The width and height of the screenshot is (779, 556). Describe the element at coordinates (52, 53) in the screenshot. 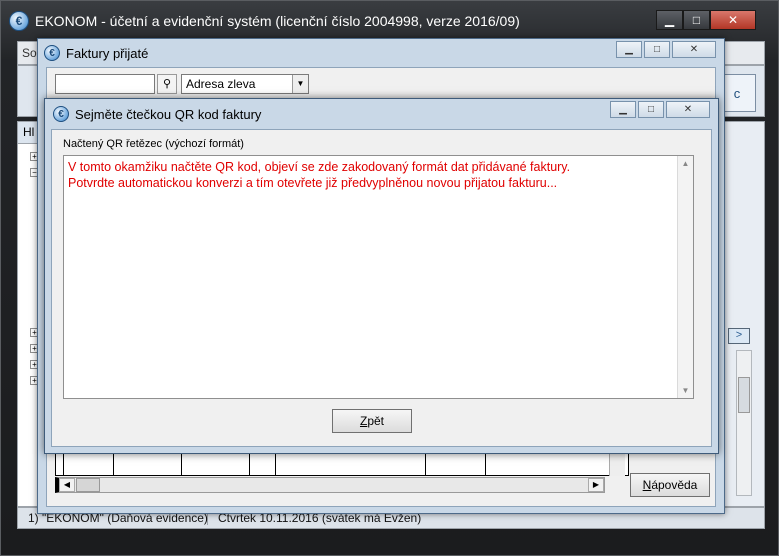

I see `faktury-icon: €` at that location.